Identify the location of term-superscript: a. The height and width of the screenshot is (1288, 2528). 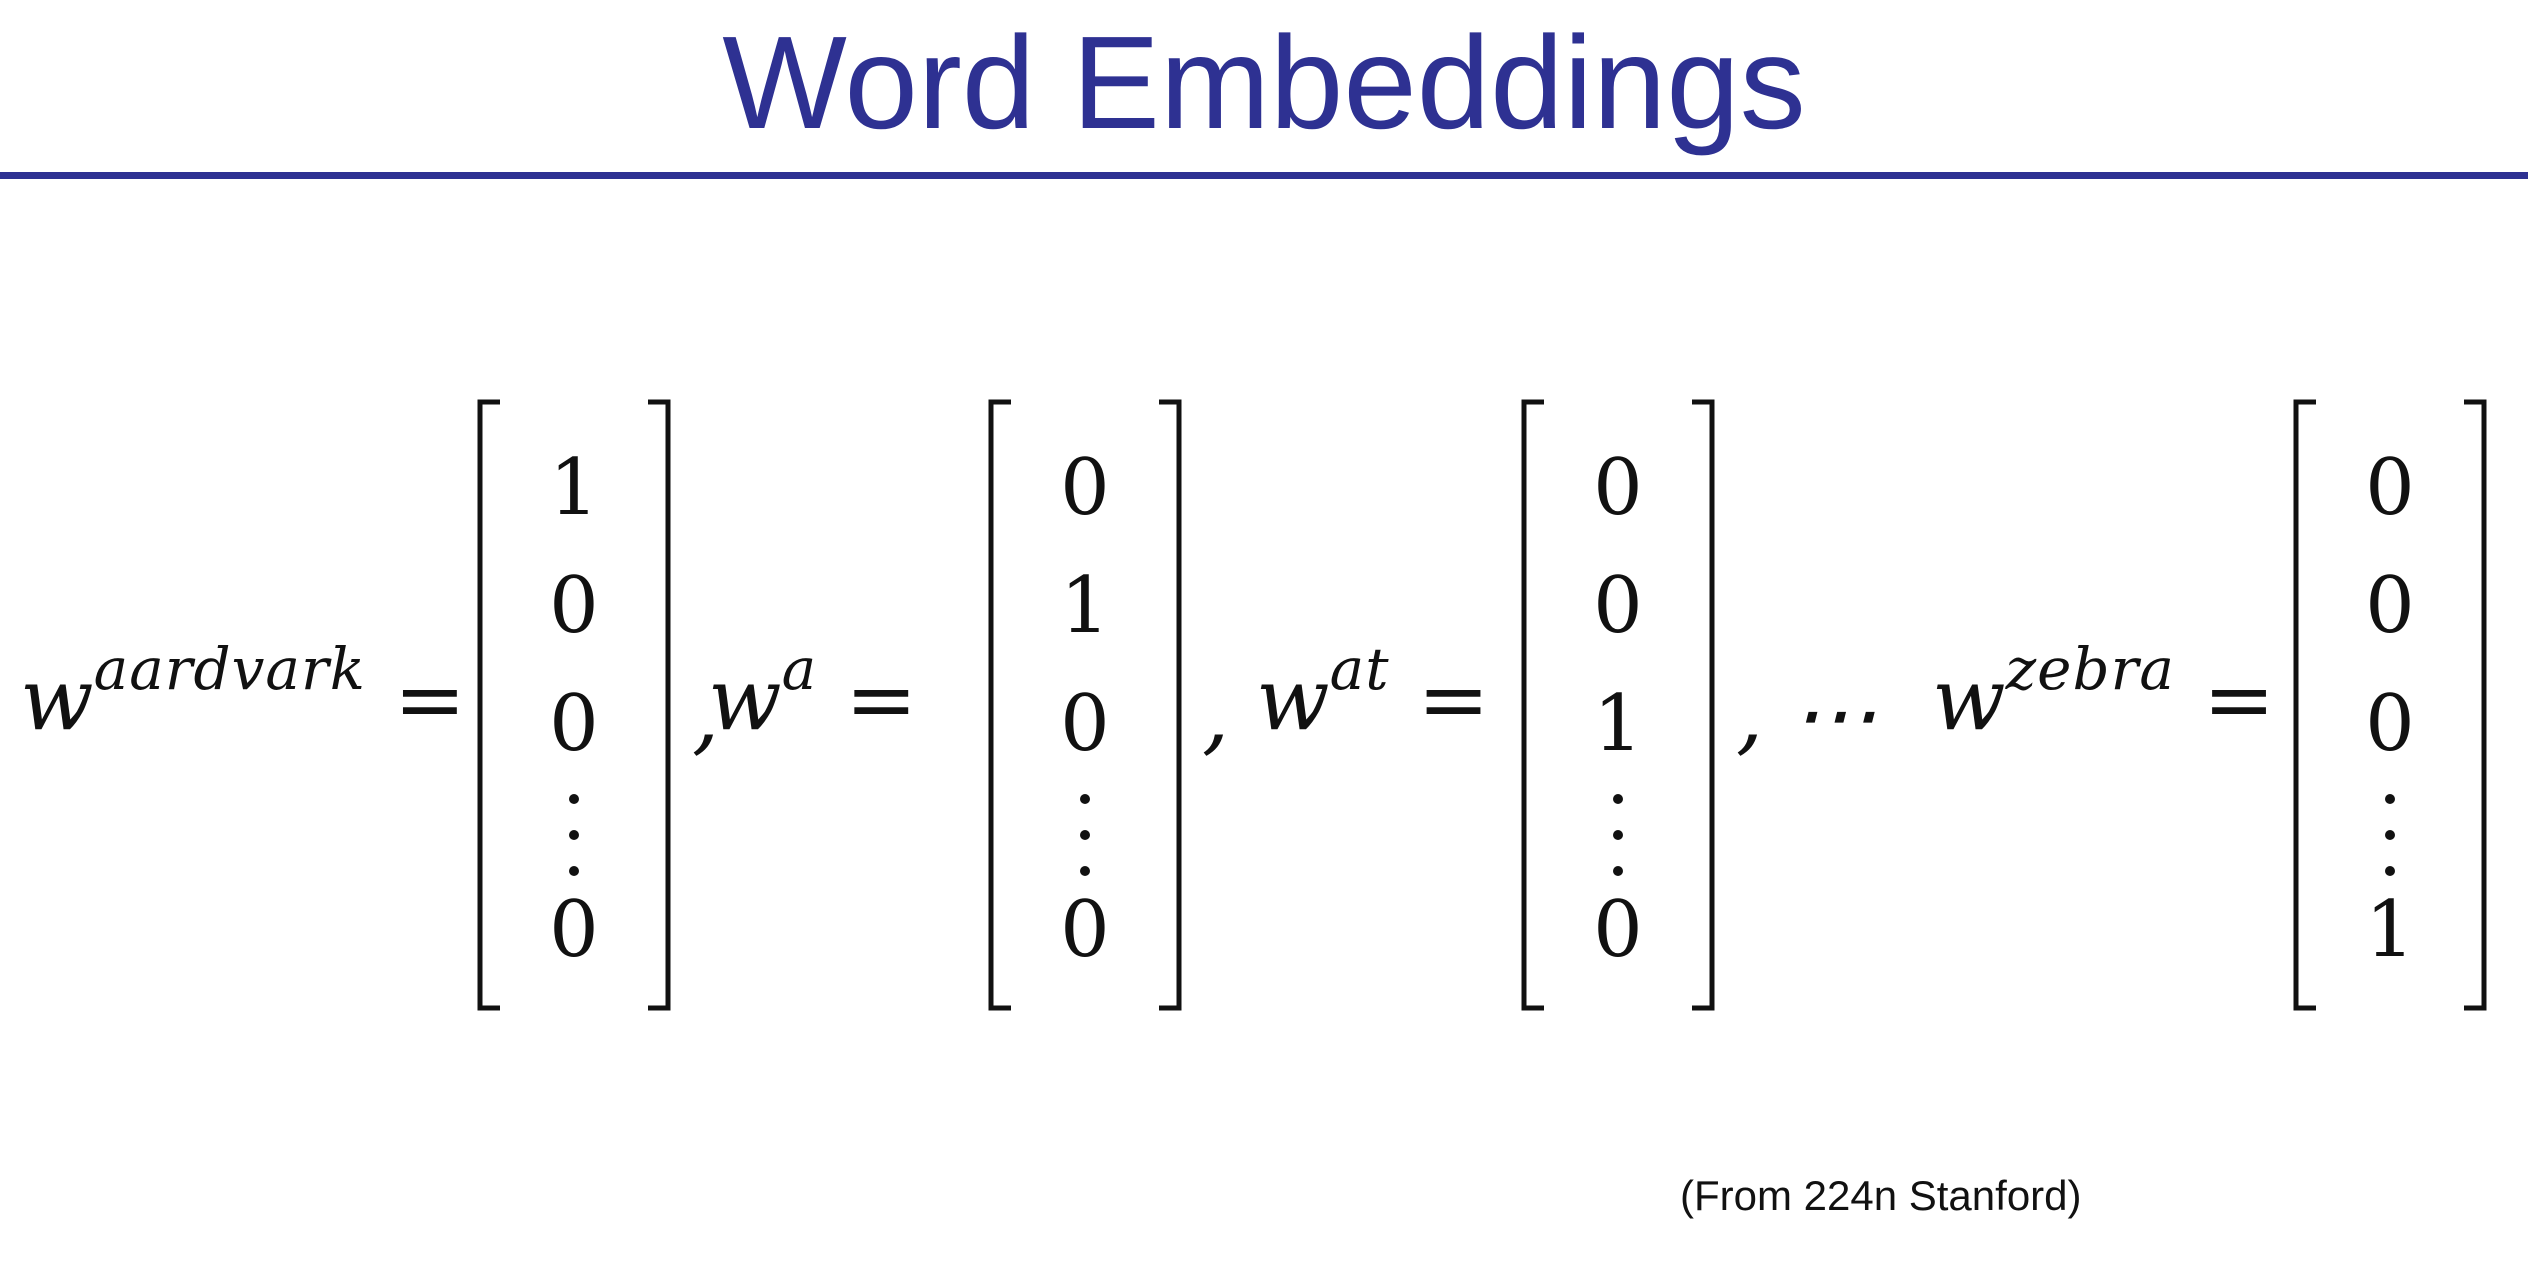
(799, 669).